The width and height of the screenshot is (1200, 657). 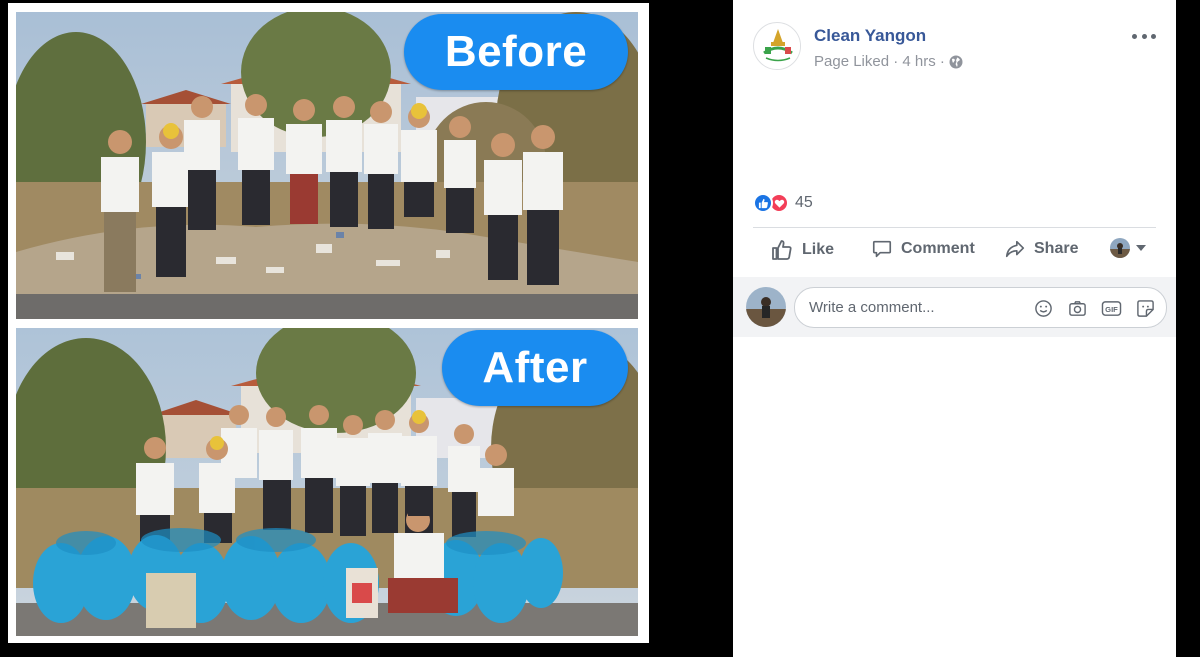 I want to click on comment-composer: GIF, so click(x=954, y=307).